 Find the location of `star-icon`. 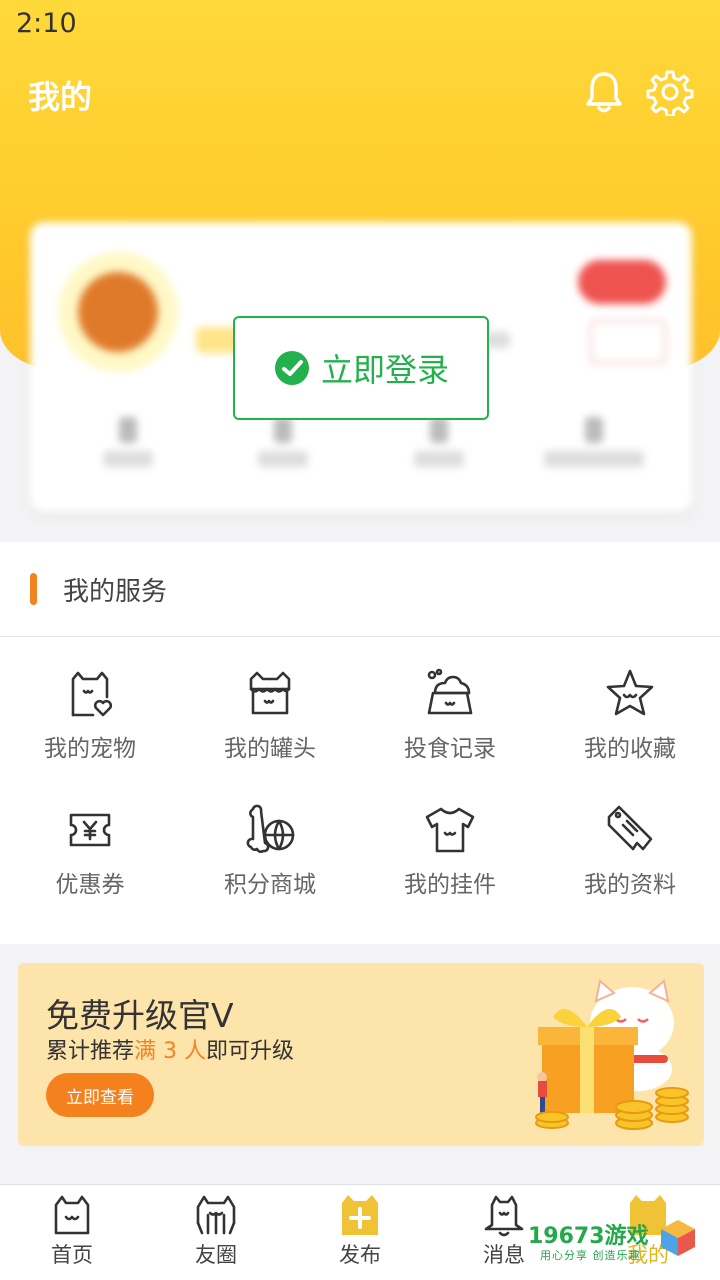

star-icon is located at coordinates (630, 692).